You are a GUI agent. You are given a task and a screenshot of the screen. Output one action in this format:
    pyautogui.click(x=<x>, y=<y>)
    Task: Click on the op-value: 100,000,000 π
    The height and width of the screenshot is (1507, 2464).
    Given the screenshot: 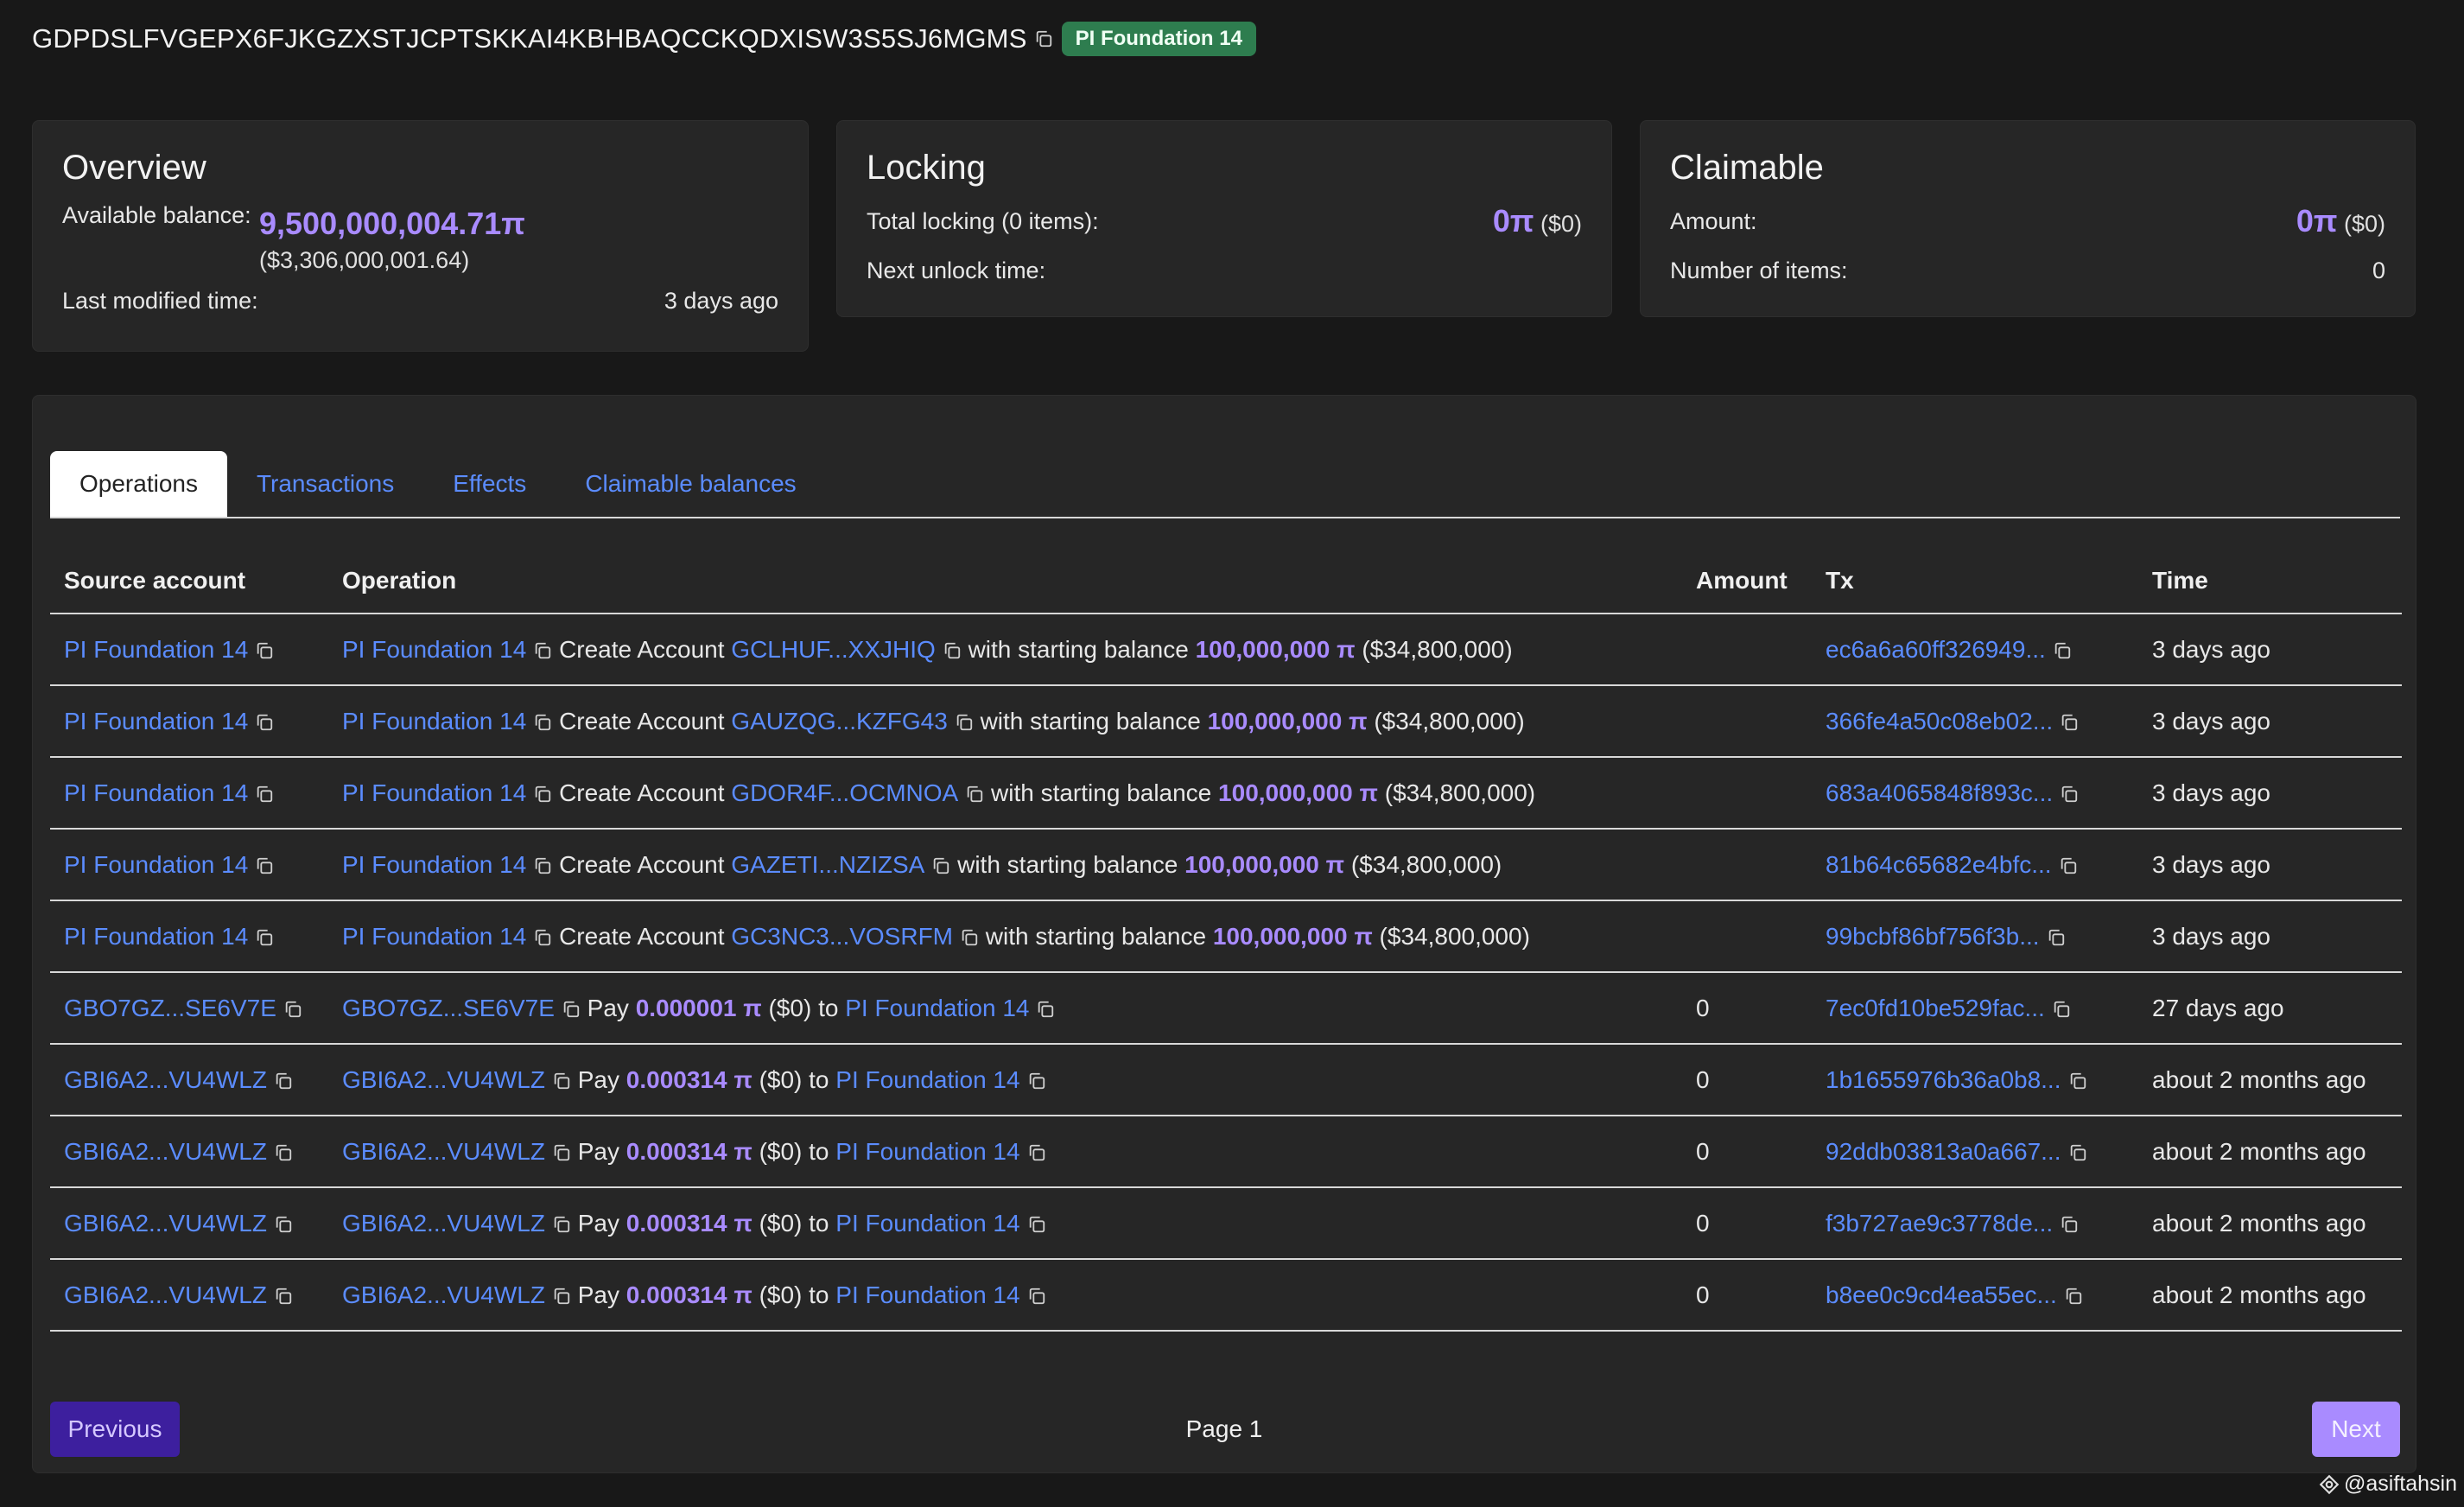 What is the action you would take?
    pyautogui.click(x=1298, y=792)
    